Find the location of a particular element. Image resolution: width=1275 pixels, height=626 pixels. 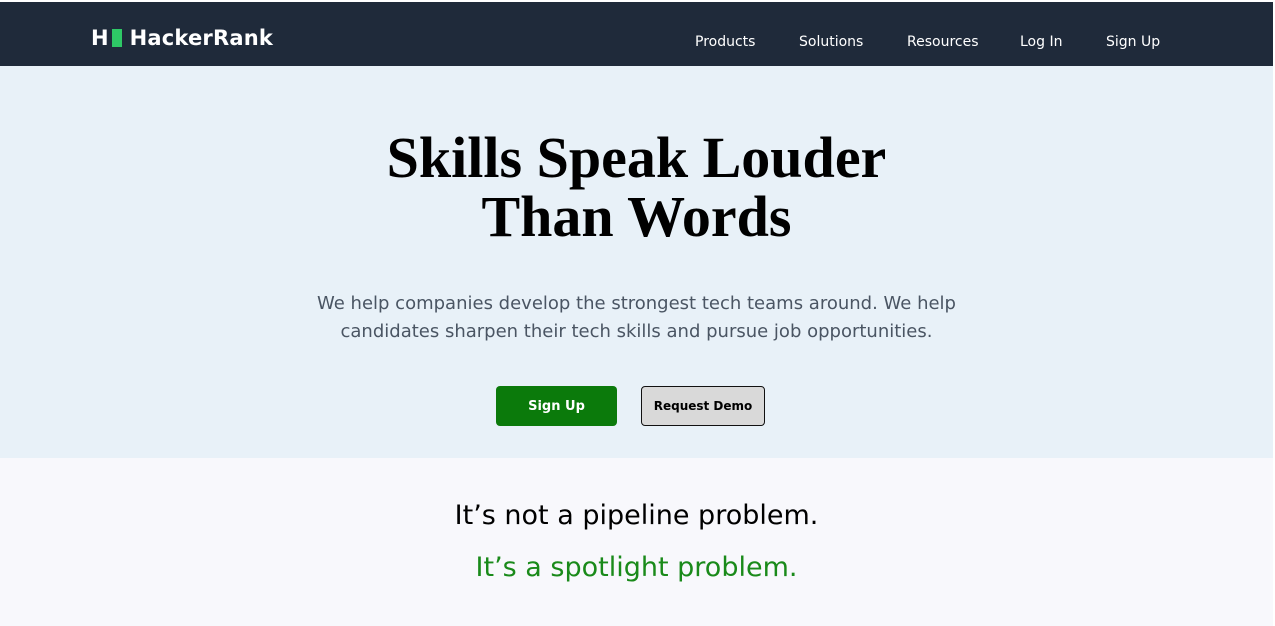

hero-signup-button: Sign Up is located at coordinates (556, 406).